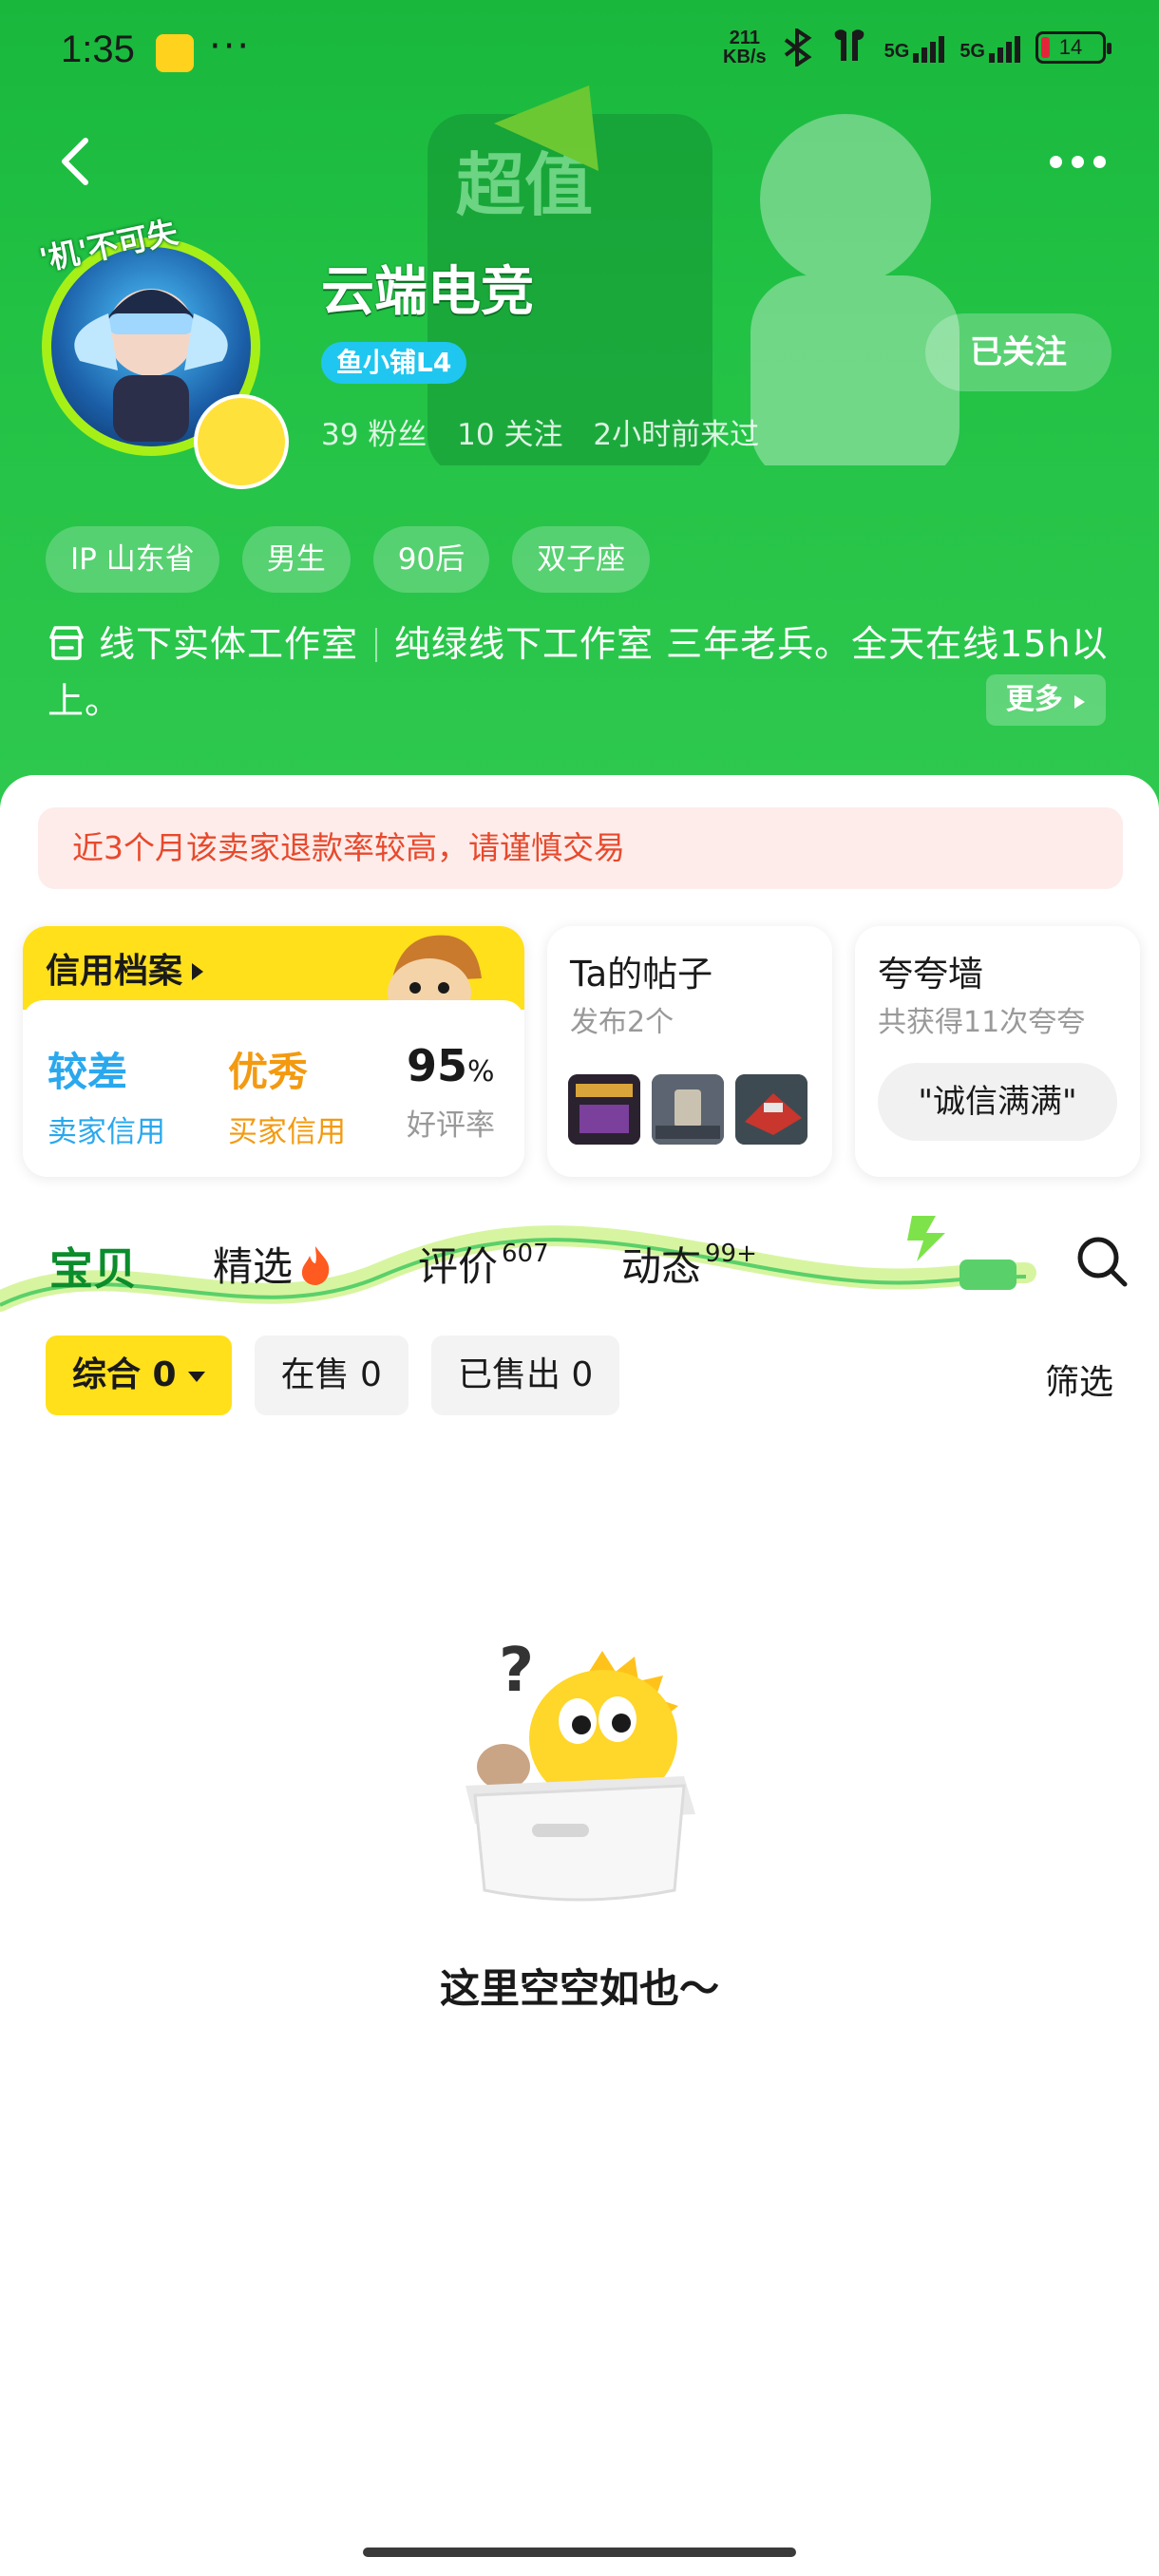 The image size is (1159, 2576). I want to click on posts-subtitle: 发布2个, so click(622, 1022).